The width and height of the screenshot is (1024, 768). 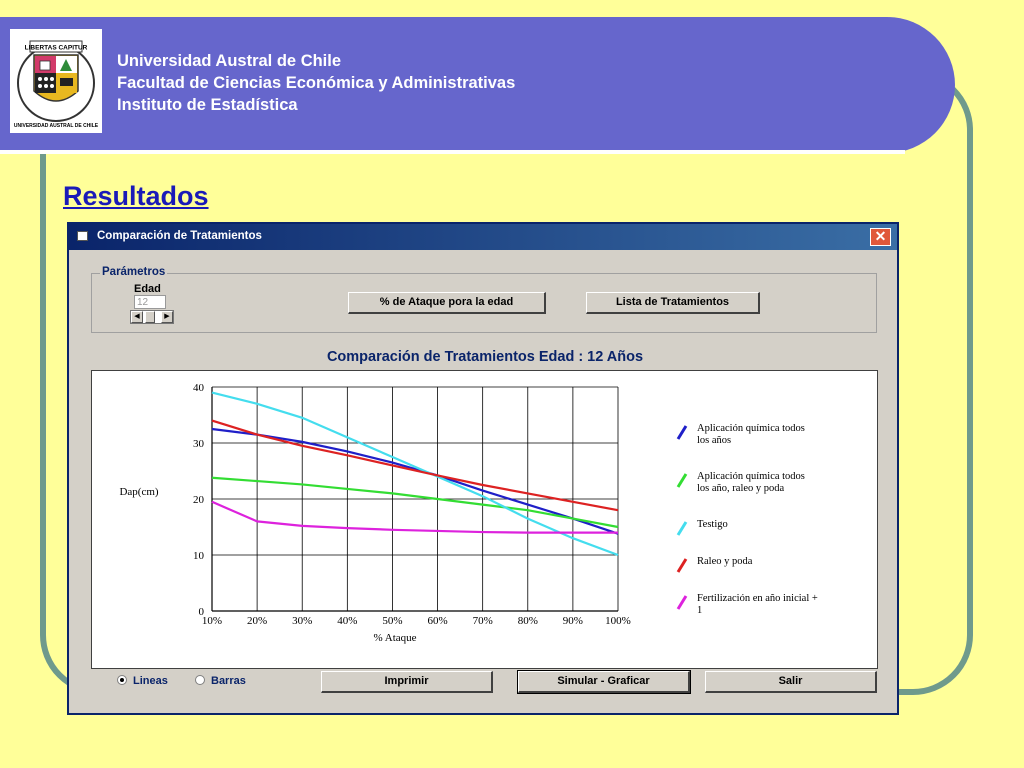 What do you see at coordinates (200, 680) in the screenshot?
I see `radio-barras-dot` at bounding box center [200, 680].